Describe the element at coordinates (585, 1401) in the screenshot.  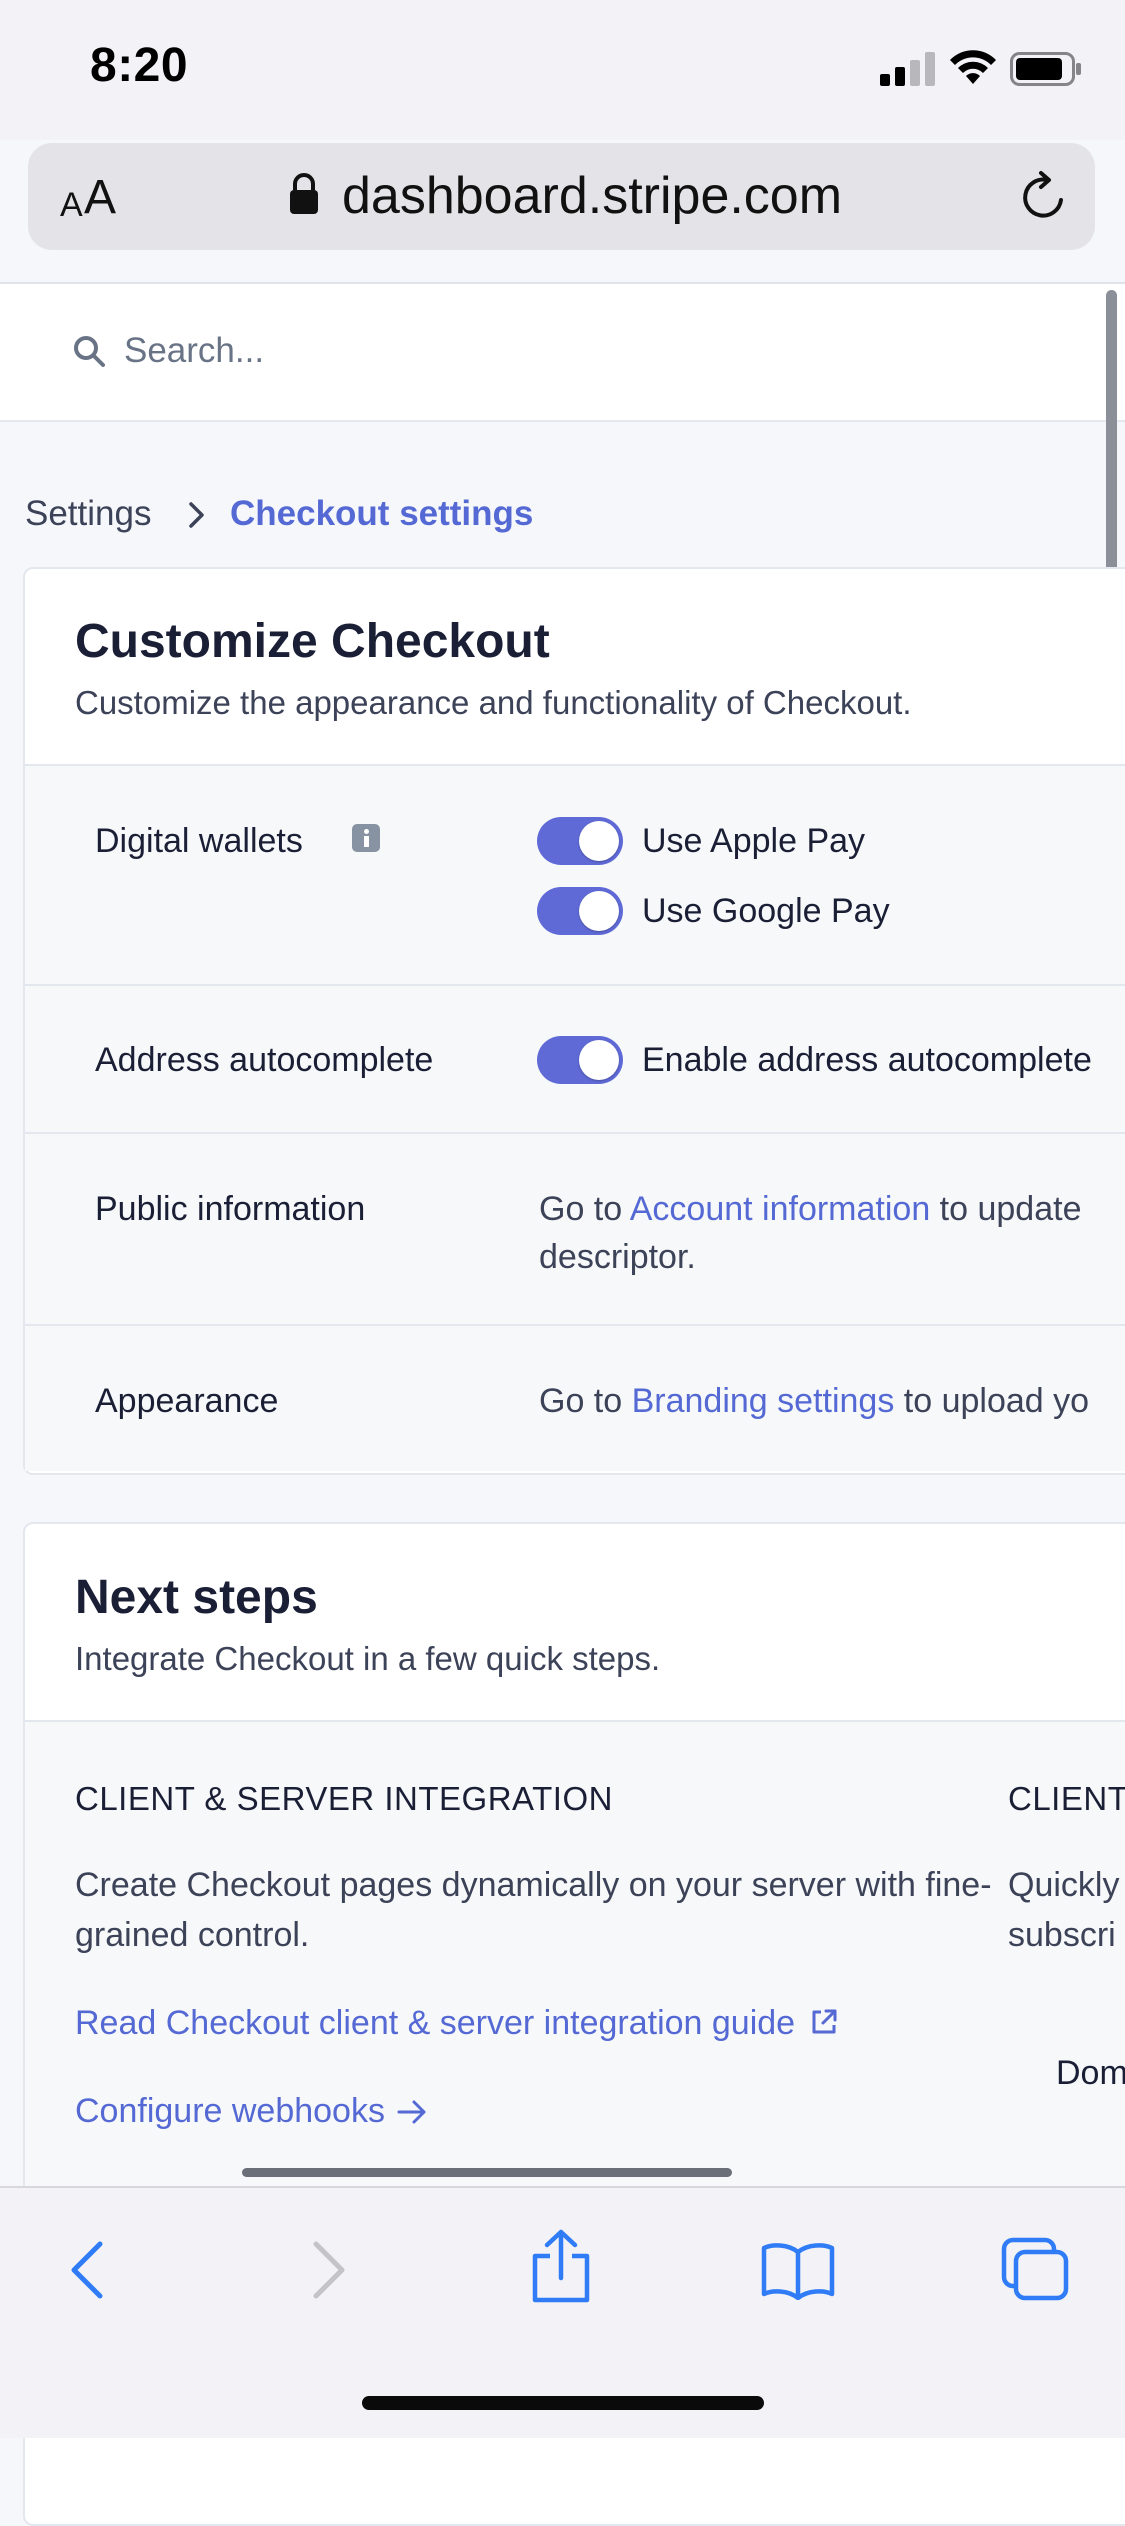
I see `appearance-prefix: Go to` at that location.